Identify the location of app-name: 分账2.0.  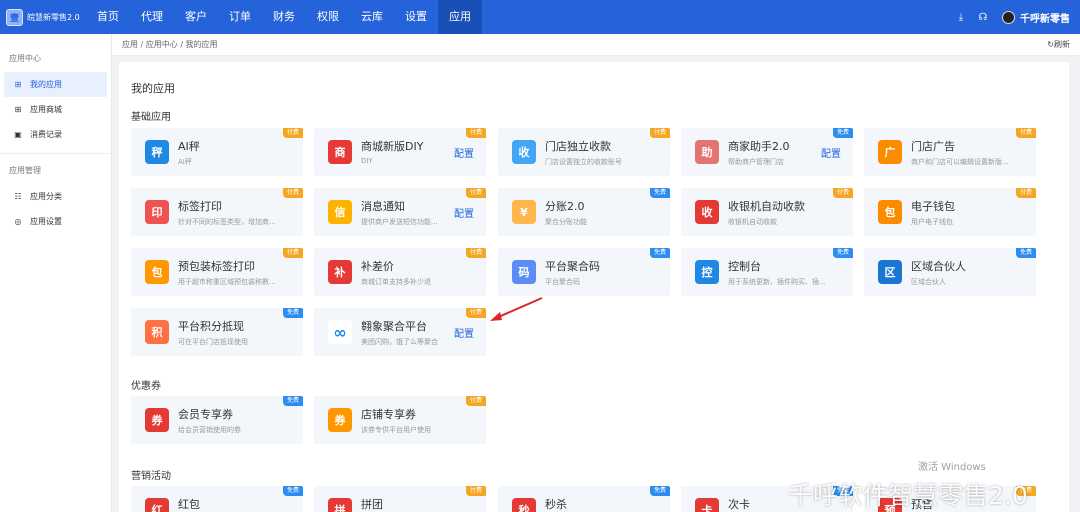
(565, 206).